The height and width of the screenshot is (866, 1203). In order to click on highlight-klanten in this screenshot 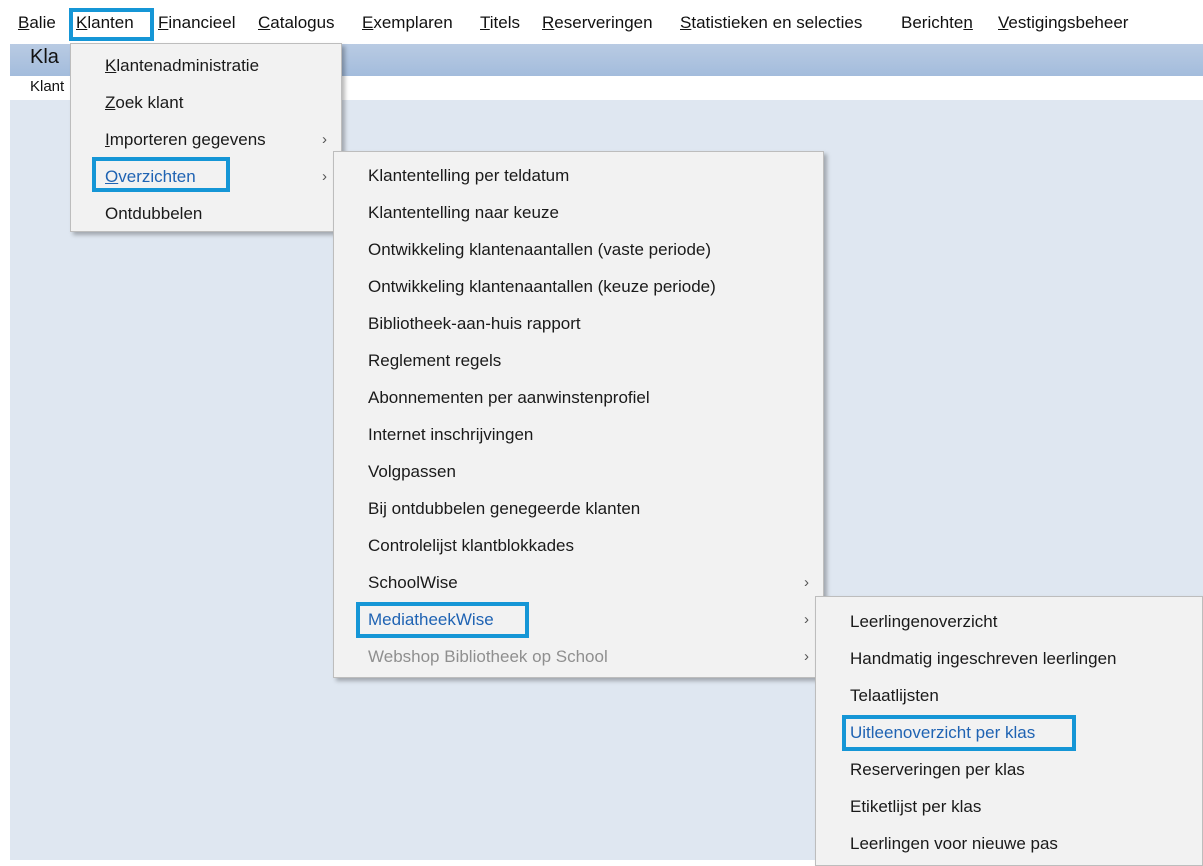, I will do `click(111, 24)`.